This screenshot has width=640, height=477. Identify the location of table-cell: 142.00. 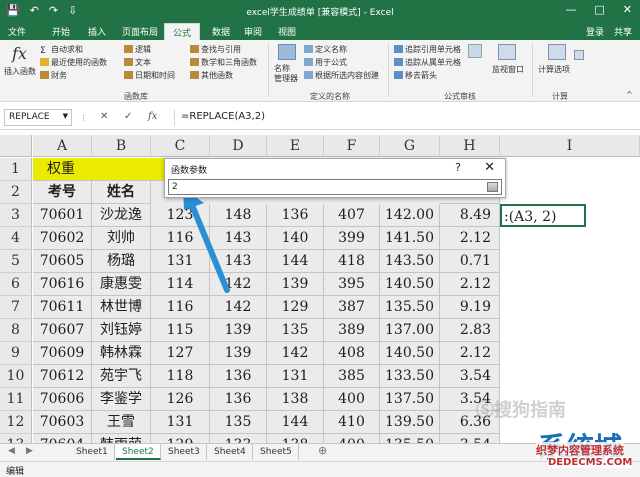
(410, 215).